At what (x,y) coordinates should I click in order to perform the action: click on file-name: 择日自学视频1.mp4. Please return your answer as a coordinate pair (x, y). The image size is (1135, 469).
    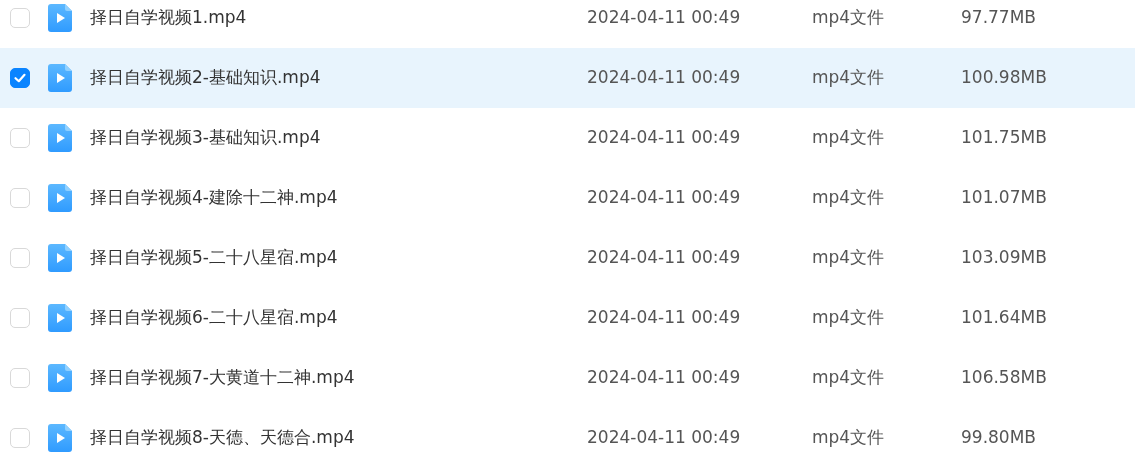
    Looking at the image, I should click on (169, 18).